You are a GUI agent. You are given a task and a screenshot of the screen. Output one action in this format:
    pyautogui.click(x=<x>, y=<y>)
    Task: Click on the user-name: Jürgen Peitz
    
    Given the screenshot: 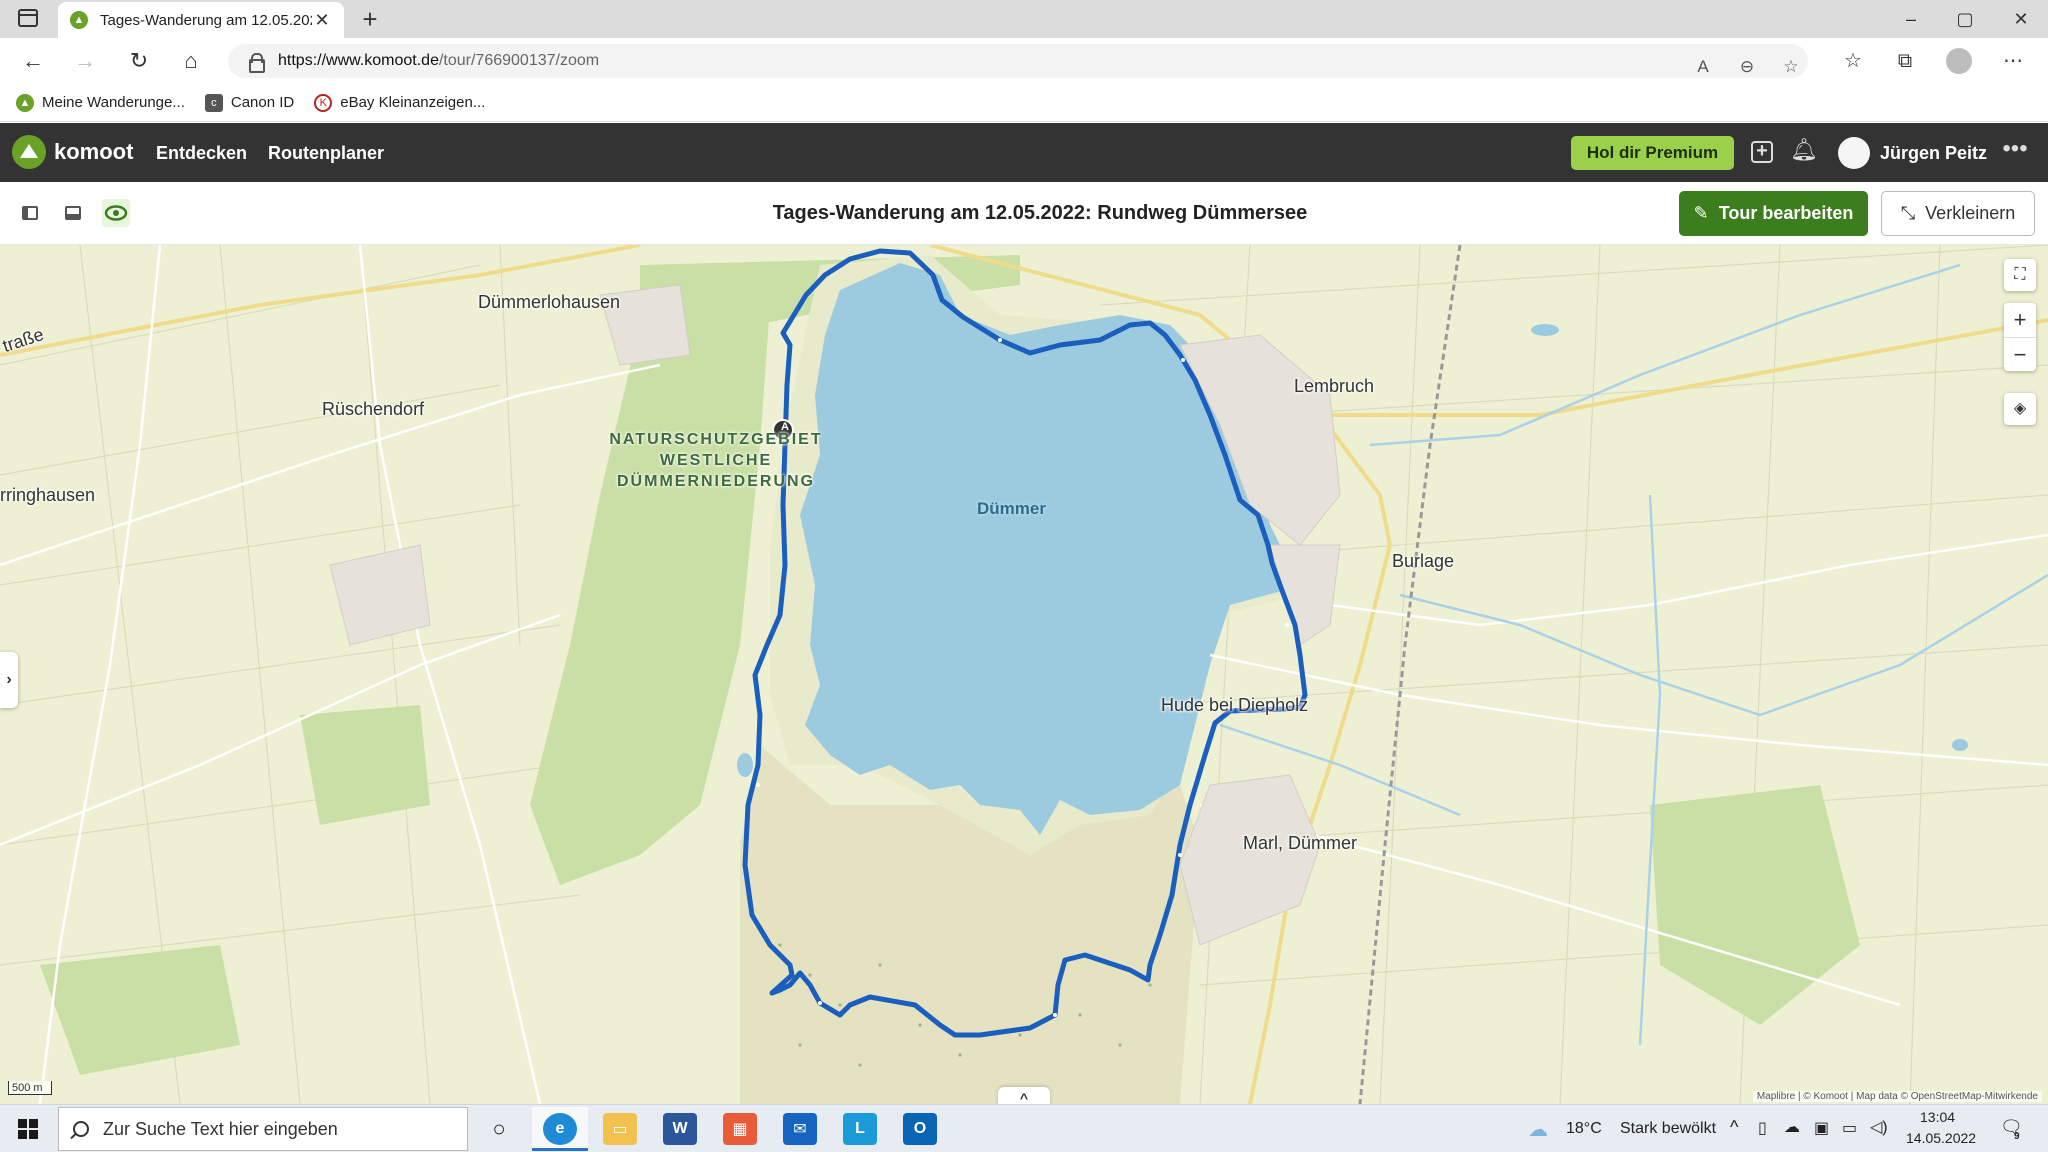 What is the action you would take?
    pyautogui.click(x=1933, y=153)
    